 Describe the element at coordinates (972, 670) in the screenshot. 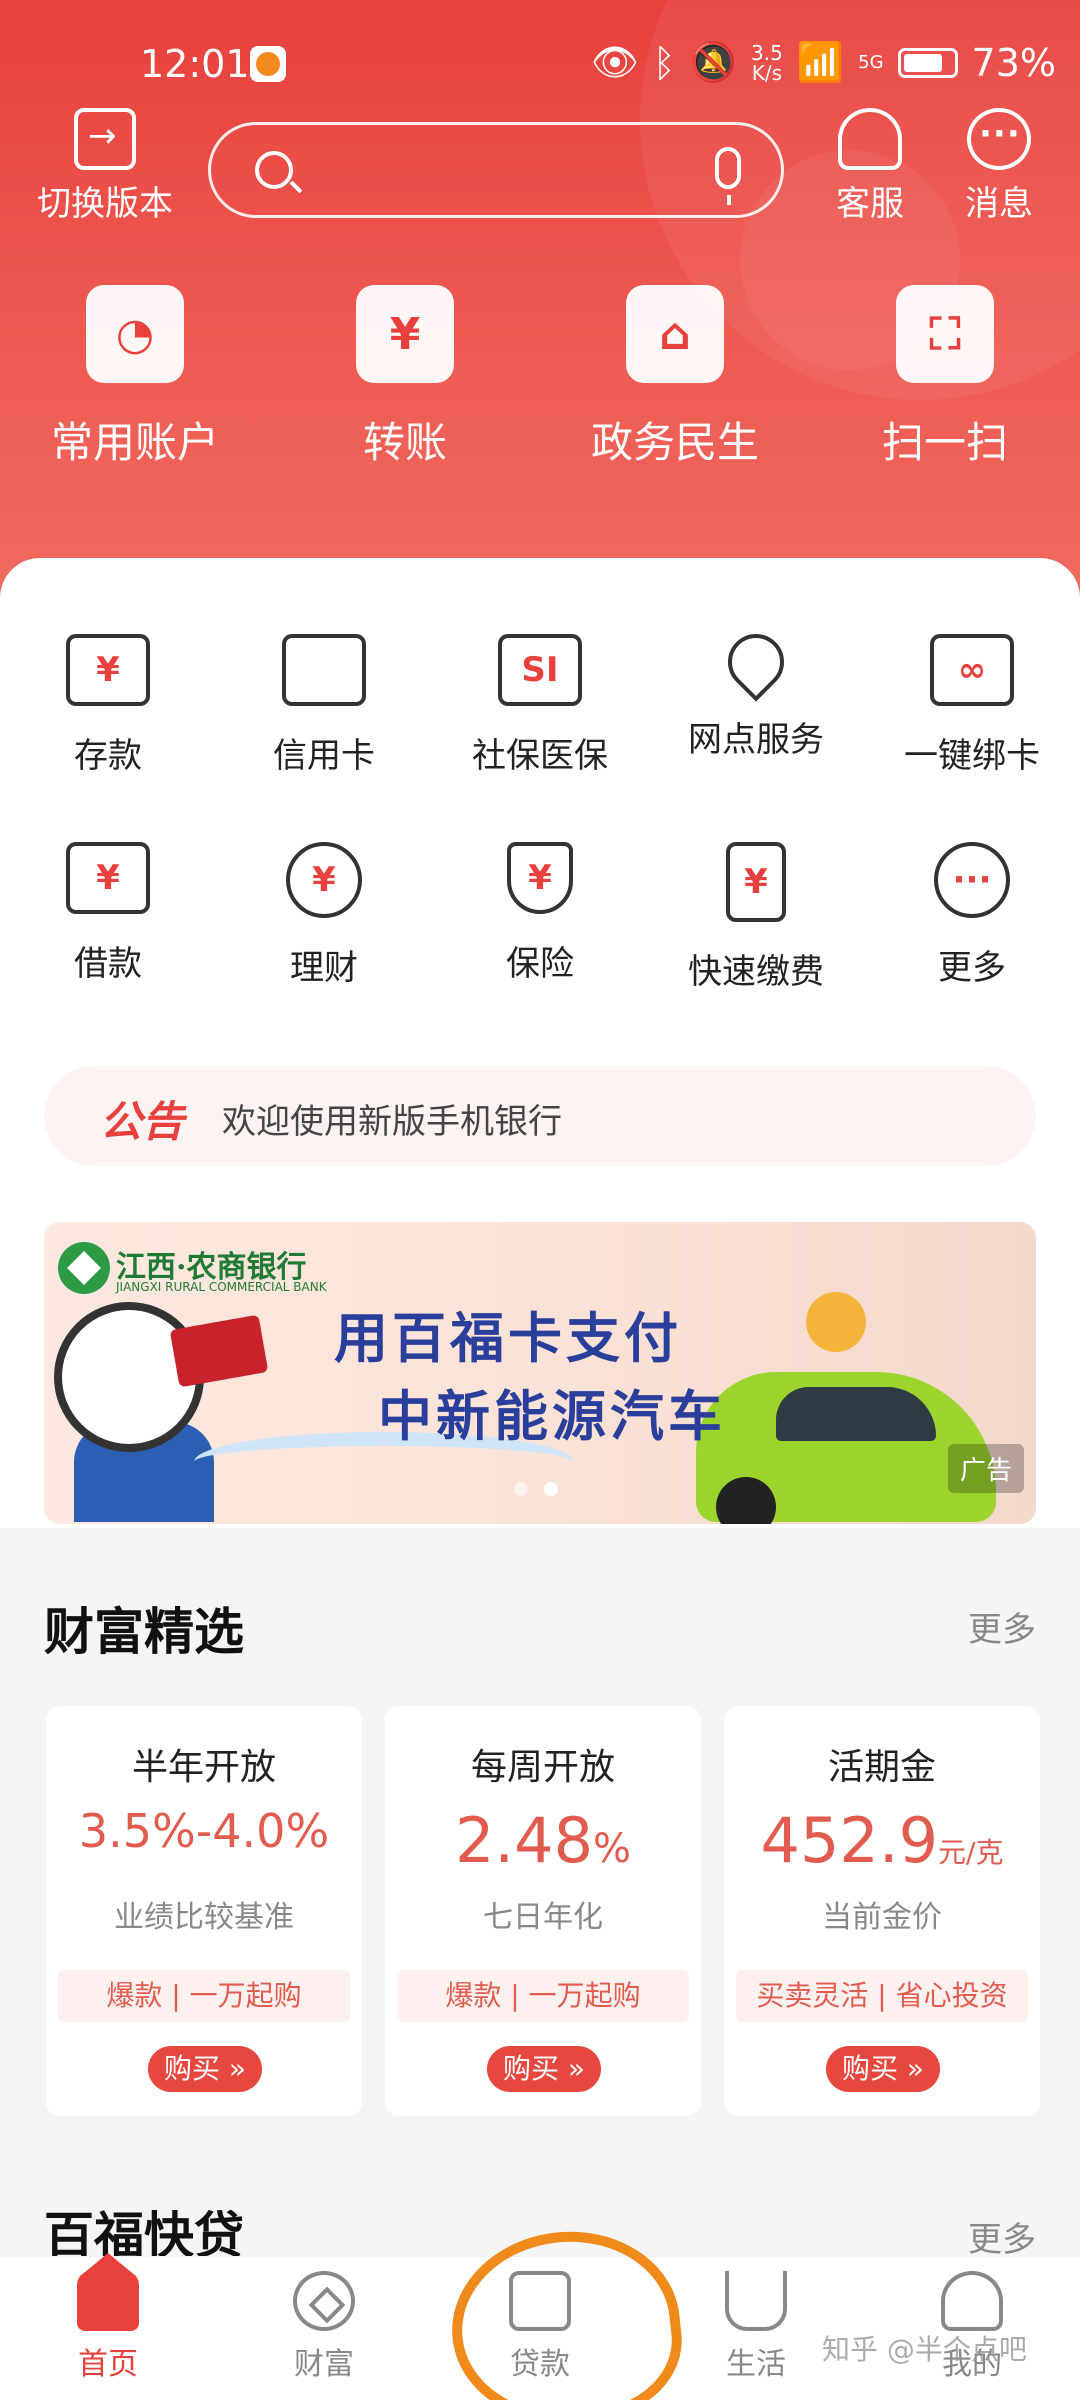

I see `link-card-icon: ∞` at that location.